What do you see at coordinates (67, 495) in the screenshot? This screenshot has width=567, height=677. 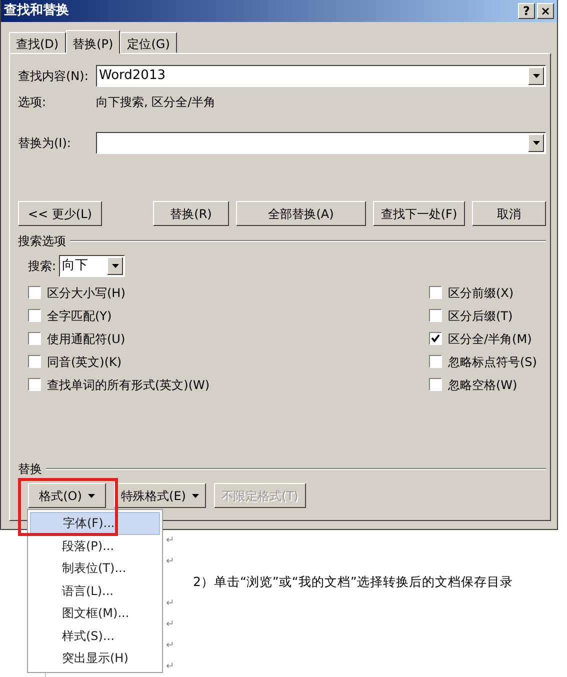 I see `dialog-button: 格式(O)` at bounding box center [67, 495].